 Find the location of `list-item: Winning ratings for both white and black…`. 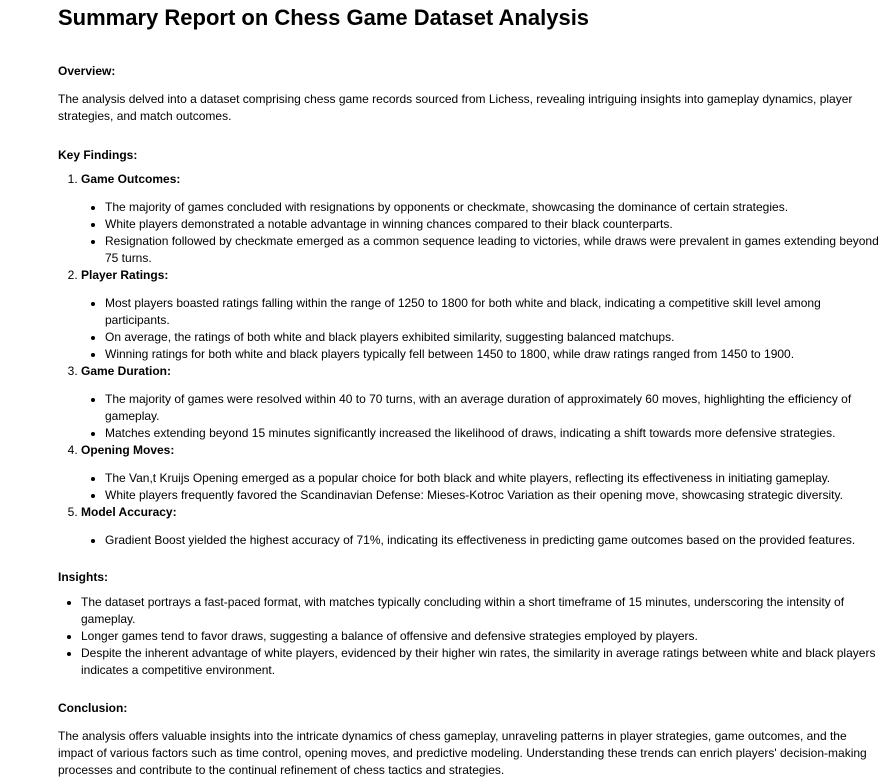

list-item: Winning ratings for both white and black… is located at coordinates (494, 354).